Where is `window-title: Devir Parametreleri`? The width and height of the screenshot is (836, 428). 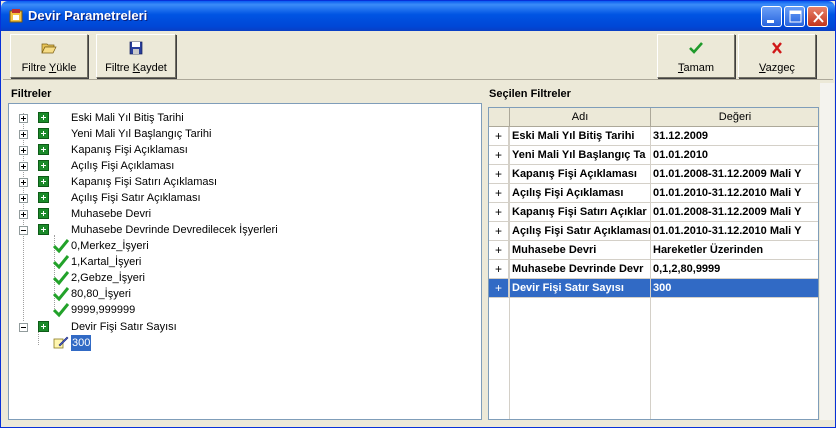
window-title: Devir Parametreleri is located at coordinates (88, 15).